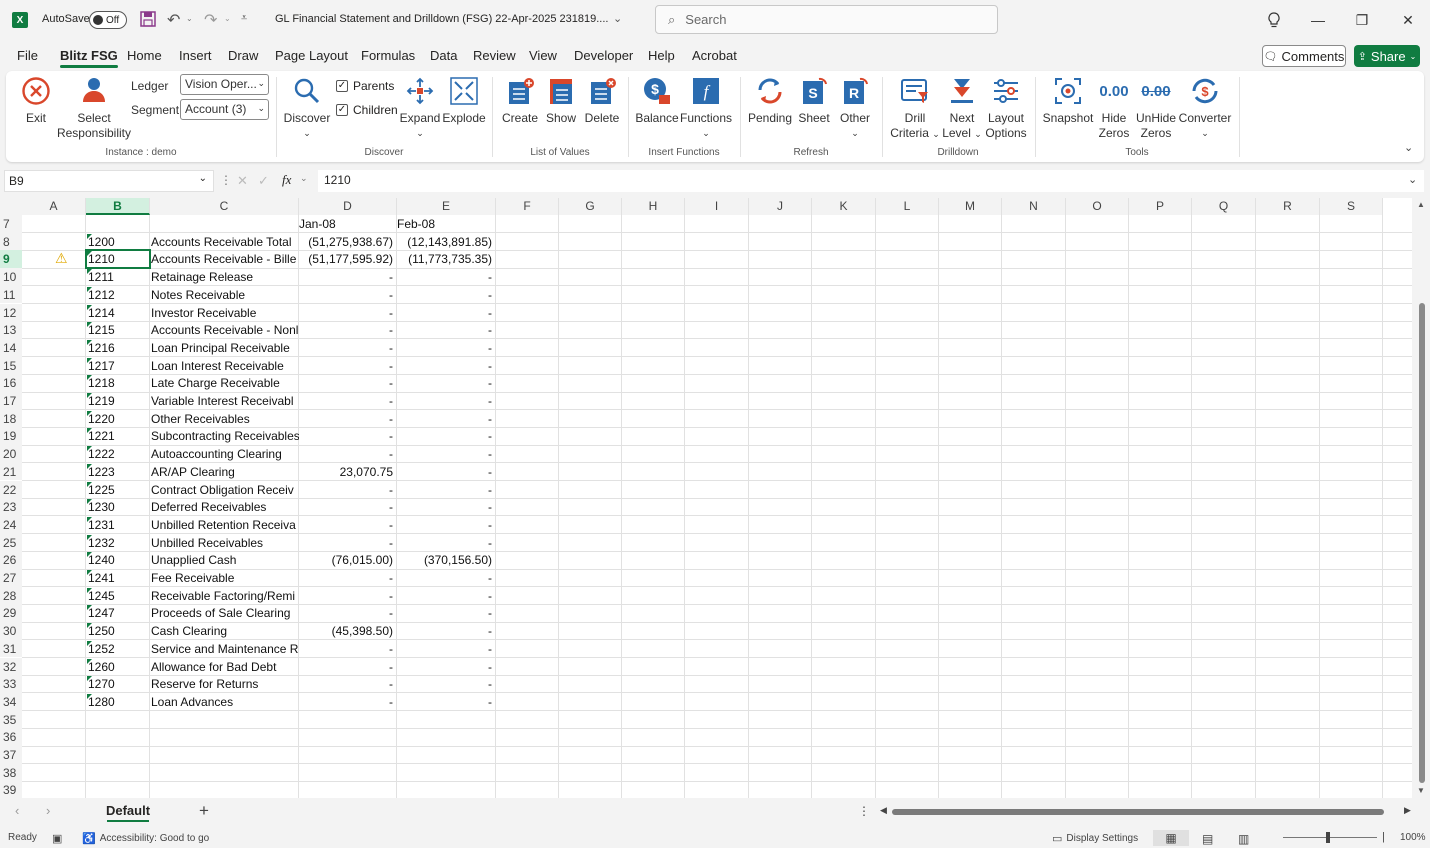 Image resolution: width=1430 pixels, height=848 pixels. Describe the element at coordinates (826, 19) in the screenshot. I see `search-box: ⌕ Search` at that location.